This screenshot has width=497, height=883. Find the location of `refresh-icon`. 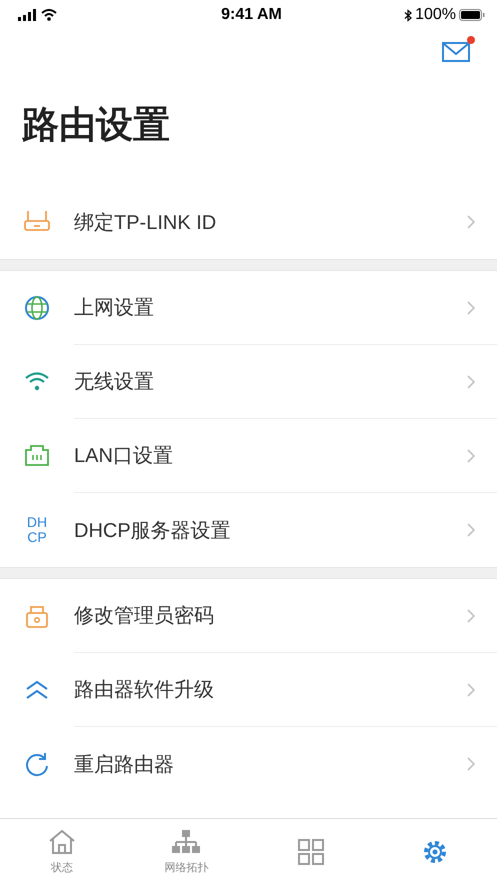

refresh-icon is located at coordinates (37, 764).